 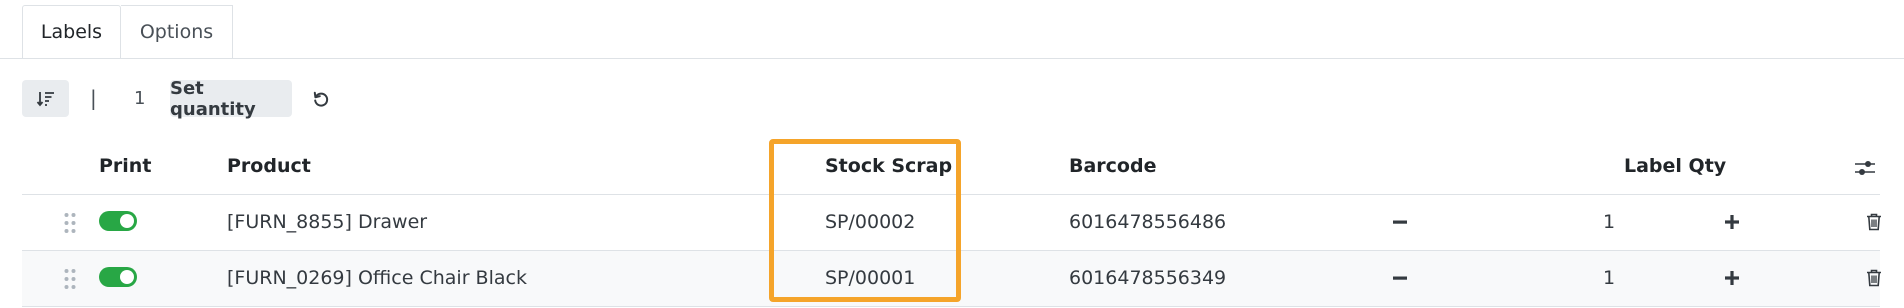 I want to click on reset-button, so click(x=321, y=99).